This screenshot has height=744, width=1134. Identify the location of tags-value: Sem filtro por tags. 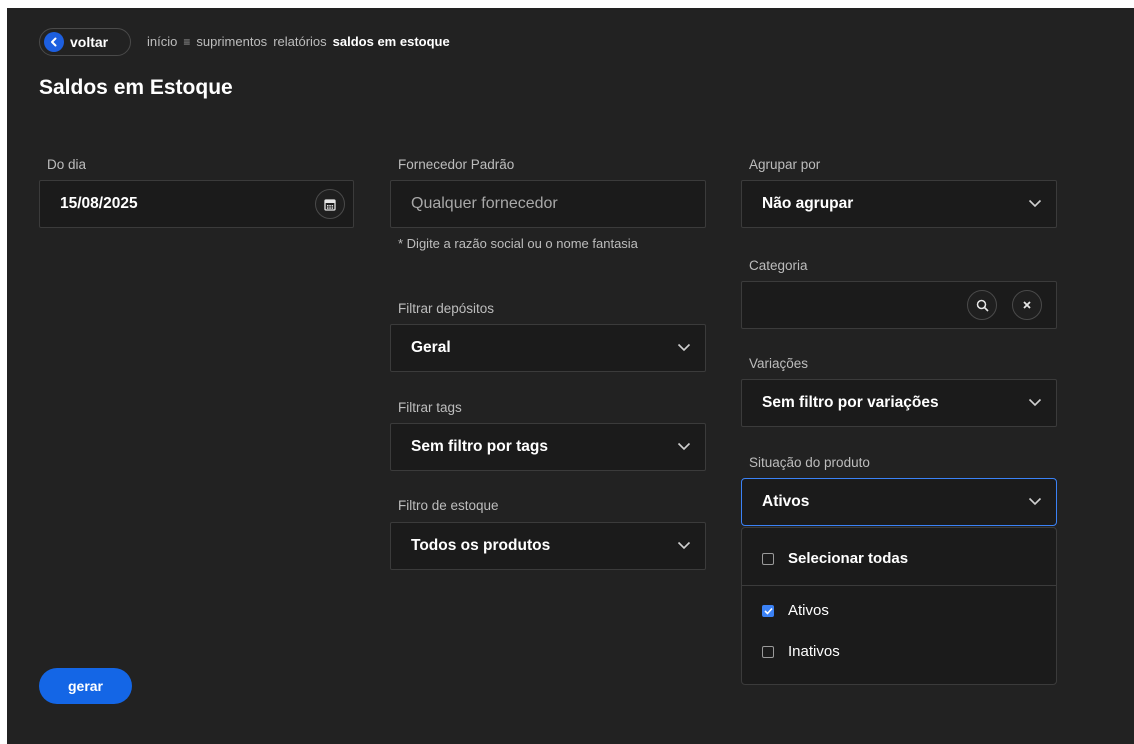
(479, 446).